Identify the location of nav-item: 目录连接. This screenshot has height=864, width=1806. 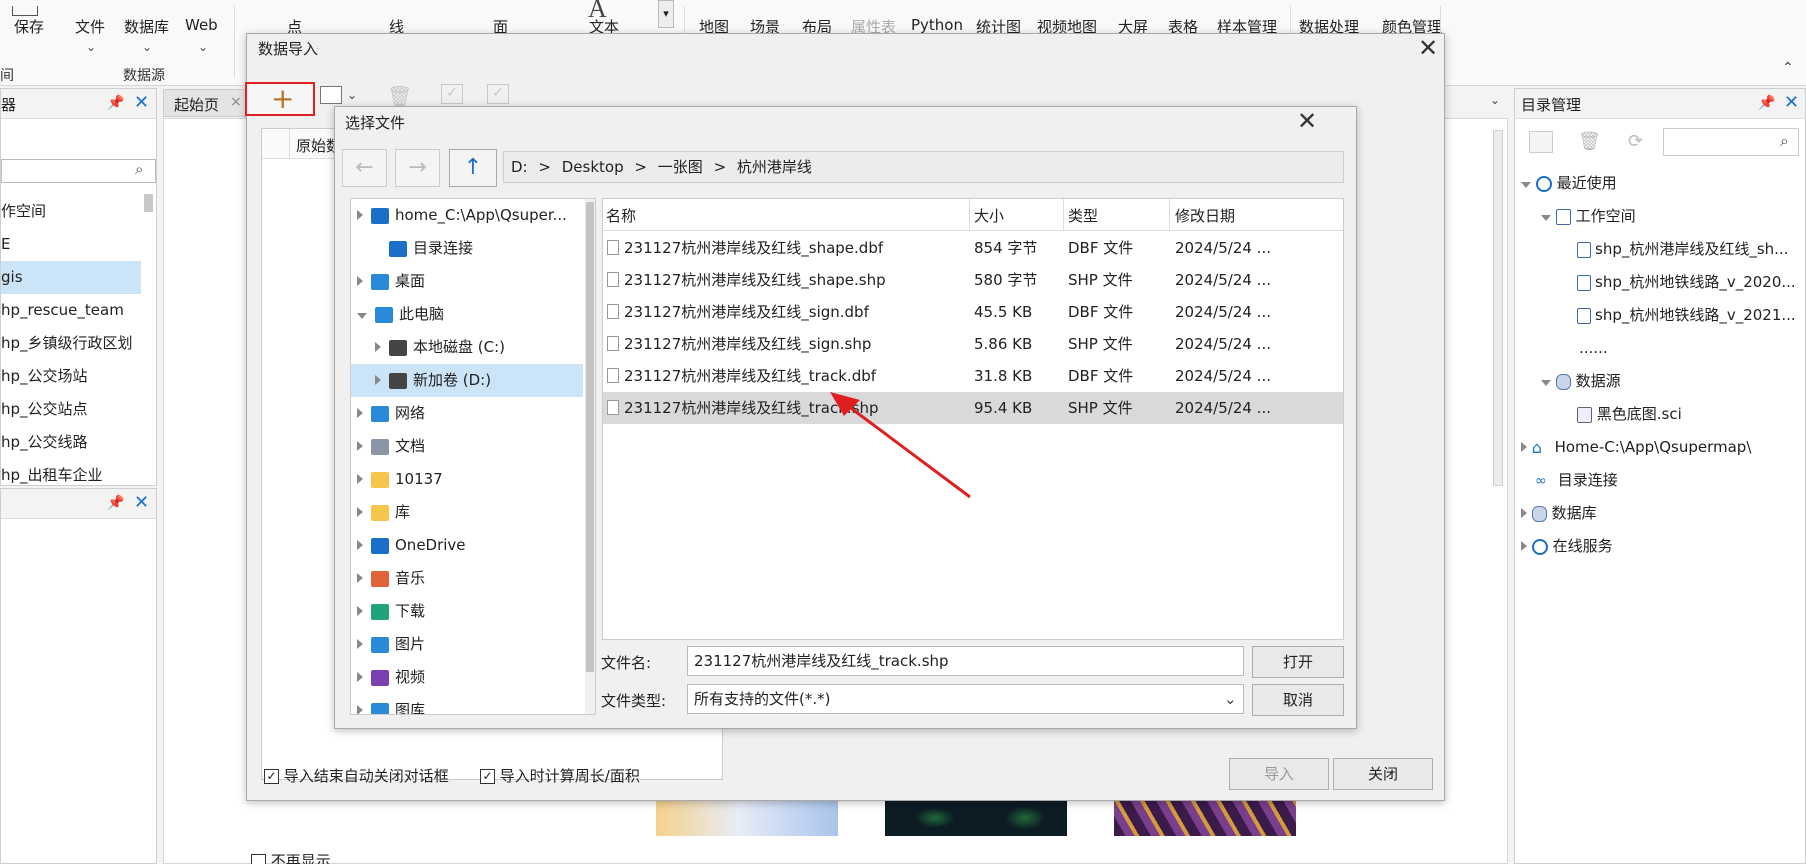
(467, 248).